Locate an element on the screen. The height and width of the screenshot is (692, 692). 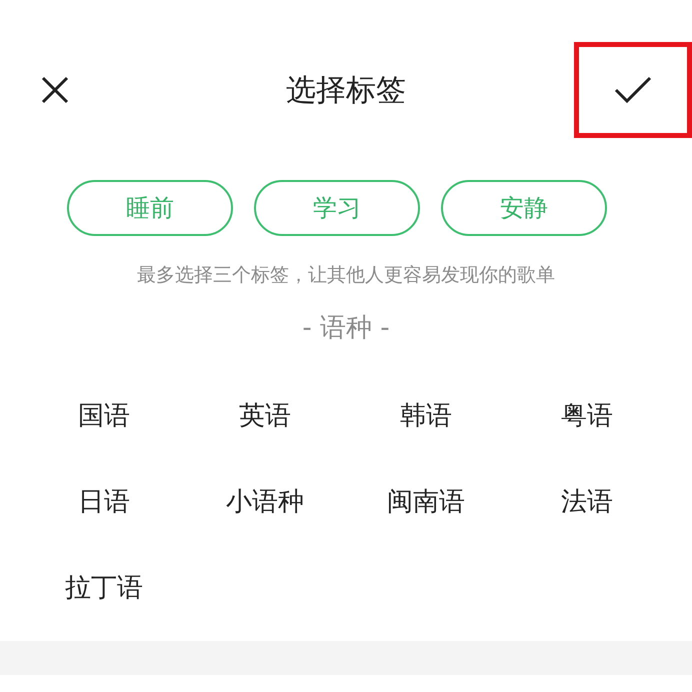
tag-option: 英语 is located at coordinates (265, 416).